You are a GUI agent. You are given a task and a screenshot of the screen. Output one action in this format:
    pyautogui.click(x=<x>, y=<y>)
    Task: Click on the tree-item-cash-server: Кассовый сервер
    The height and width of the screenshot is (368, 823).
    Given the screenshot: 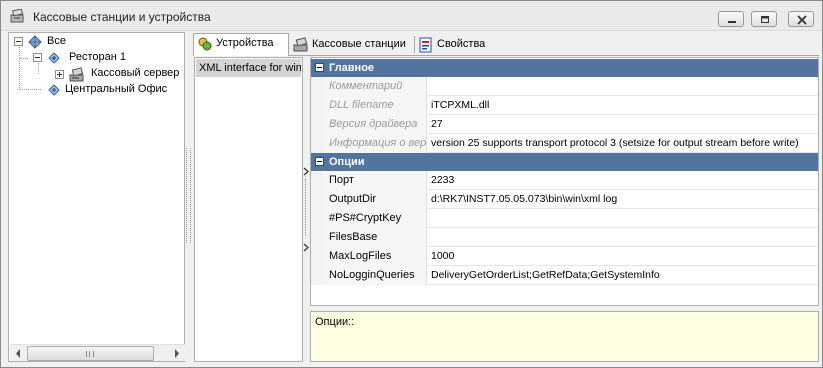 What is the action you would take?
    pyautogui.click(x=96, y=74)
    